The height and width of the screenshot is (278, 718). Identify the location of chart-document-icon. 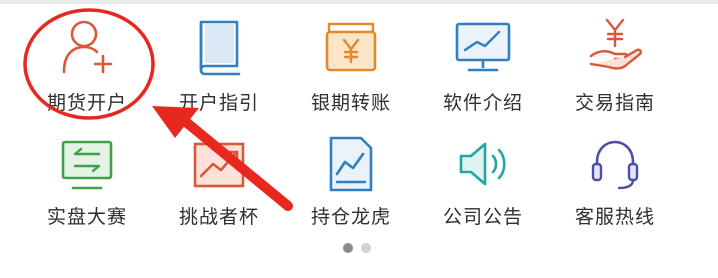
(351, 164).